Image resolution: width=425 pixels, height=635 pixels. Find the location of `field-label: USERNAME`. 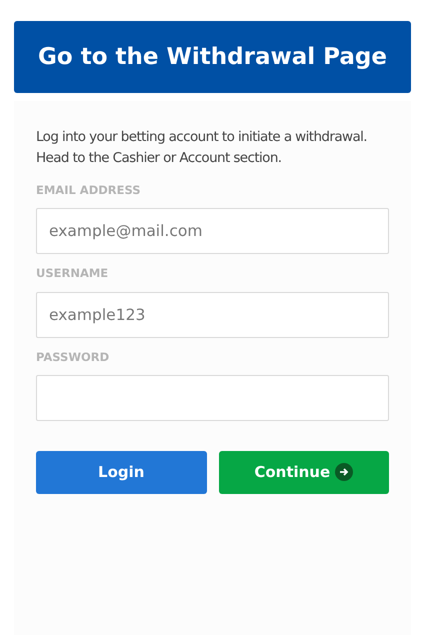

field-label: USERNAME is located at coordinates (72, 273).